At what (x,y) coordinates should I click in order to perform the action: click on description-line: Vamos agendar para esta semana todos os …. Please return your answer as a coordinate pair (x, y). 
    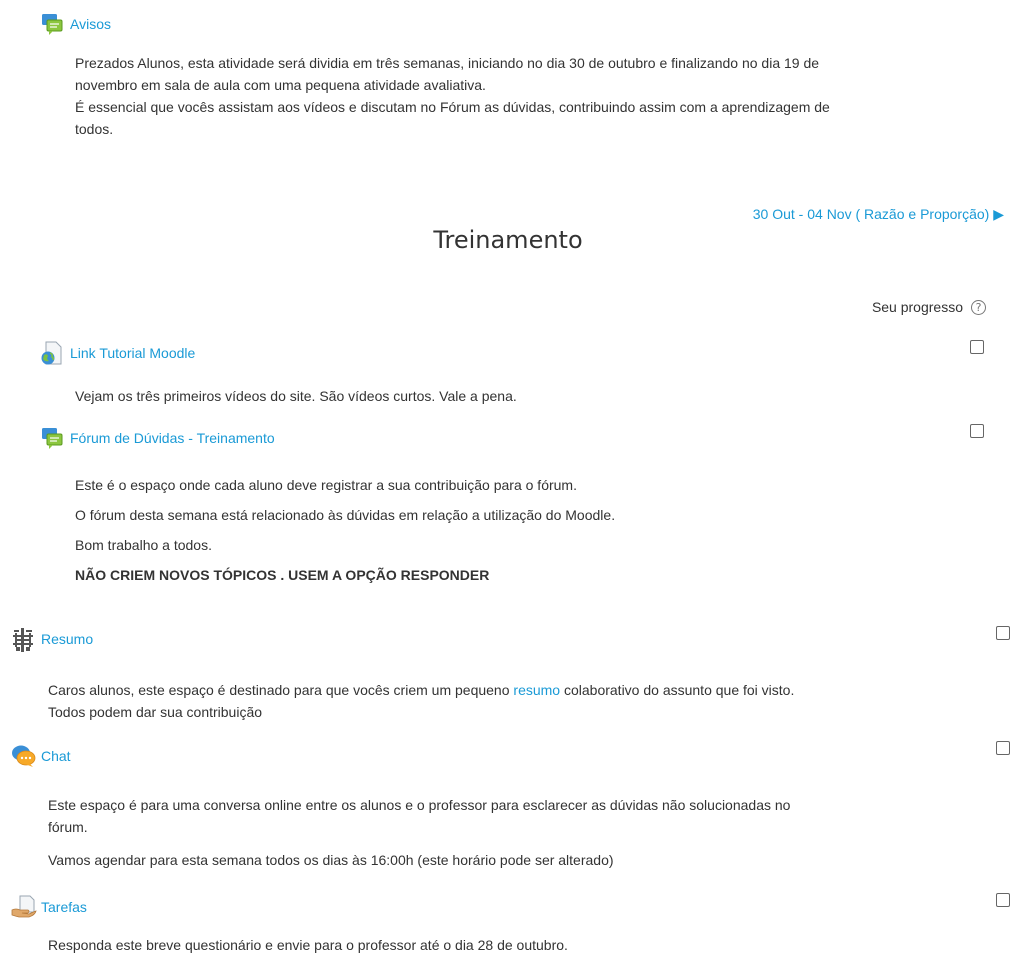
    Looking at the image, I should click on (331, 860).